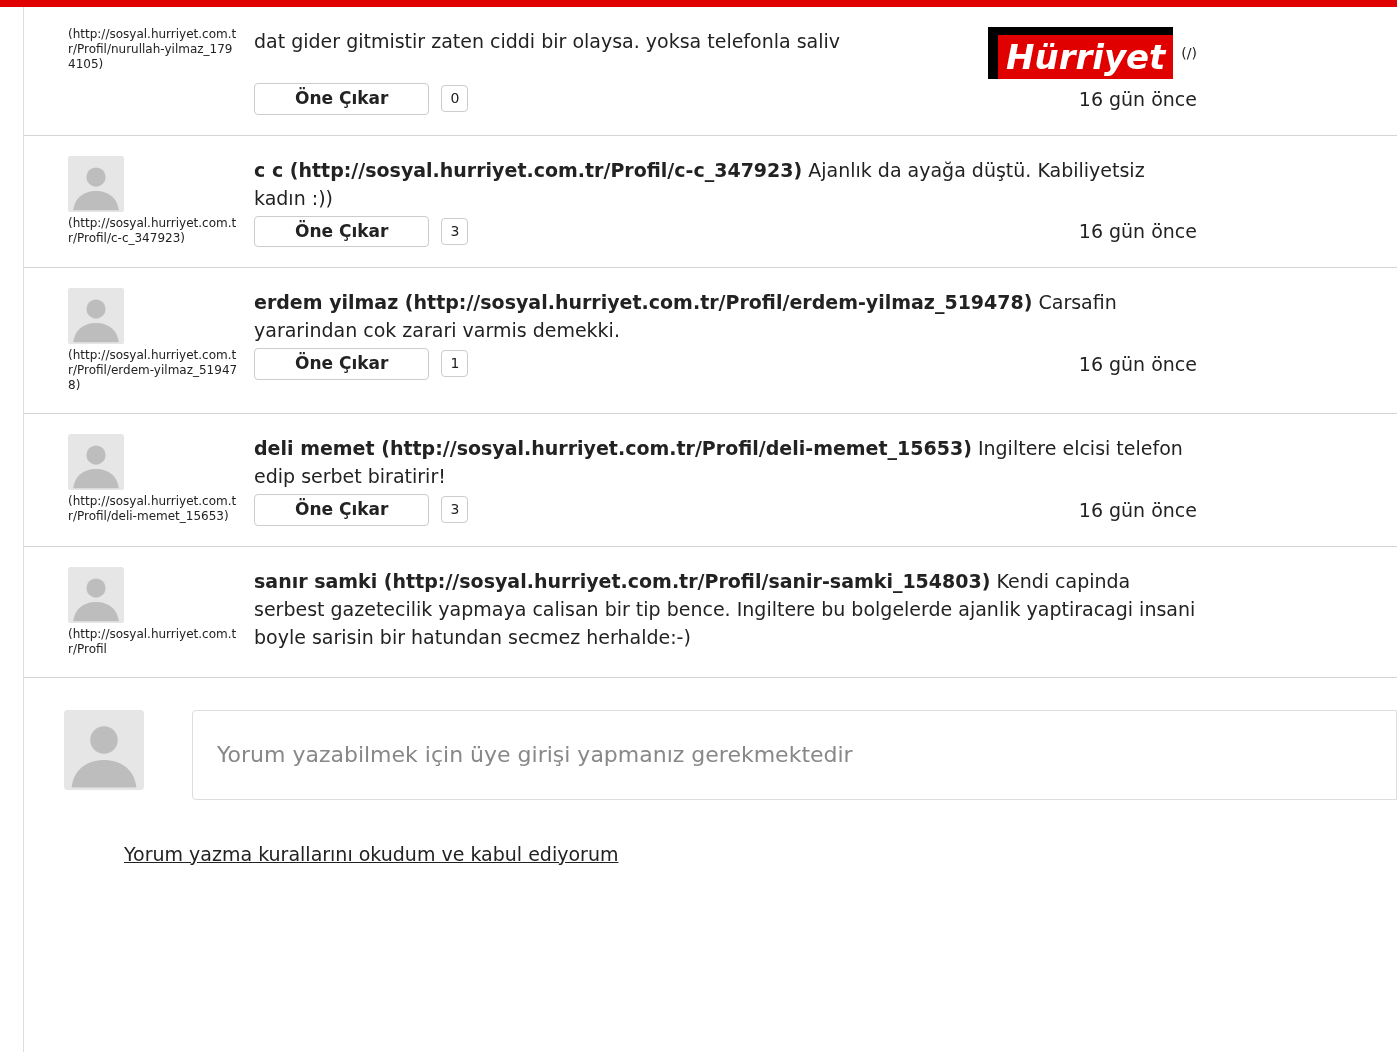  I want to click on logo: Hürriyet, so click(1081, 53).